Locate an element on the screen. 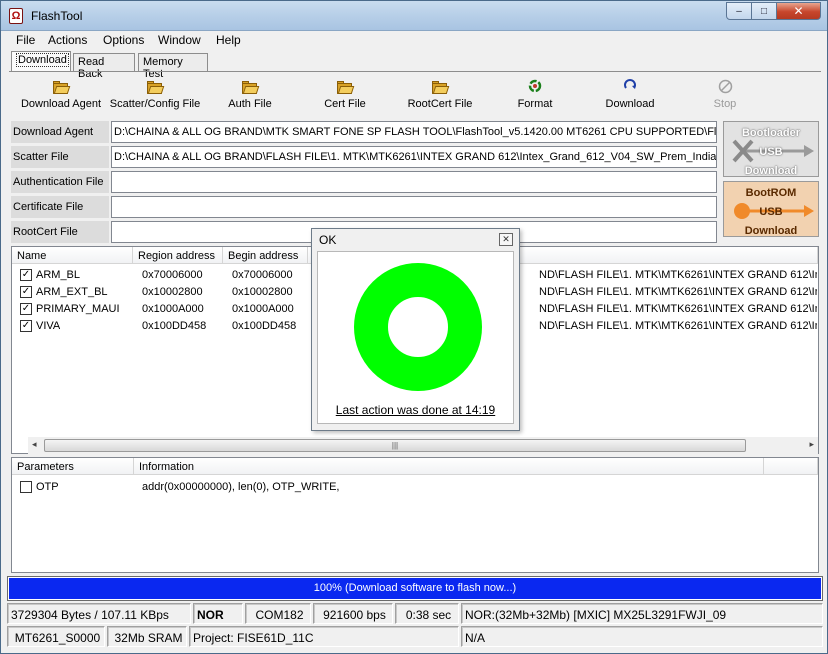 This screenshot has height=654, width=828. download-agent-button: Download Agent is located at coordinates (61, 94).